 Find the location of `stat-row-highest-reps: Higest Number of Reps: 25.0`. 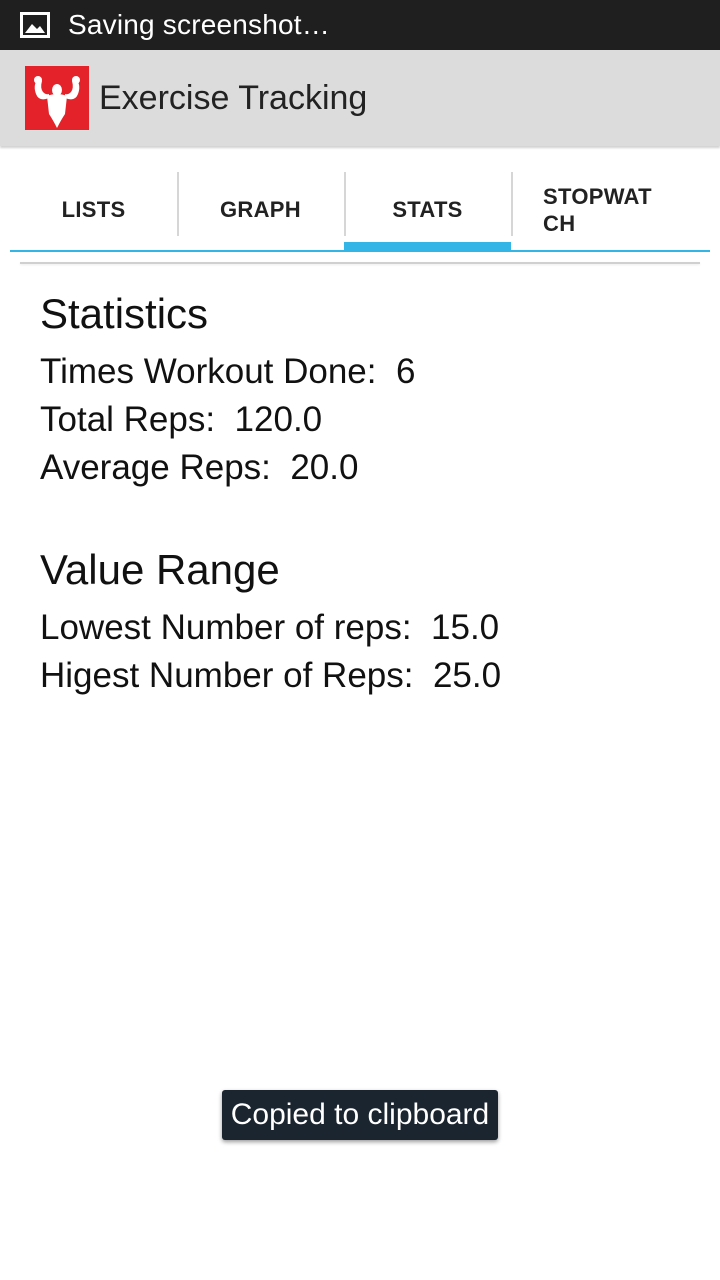

stat-row-highest-reps: Higest Number of Reps: 25.0 is located at coordinates (370, 676).